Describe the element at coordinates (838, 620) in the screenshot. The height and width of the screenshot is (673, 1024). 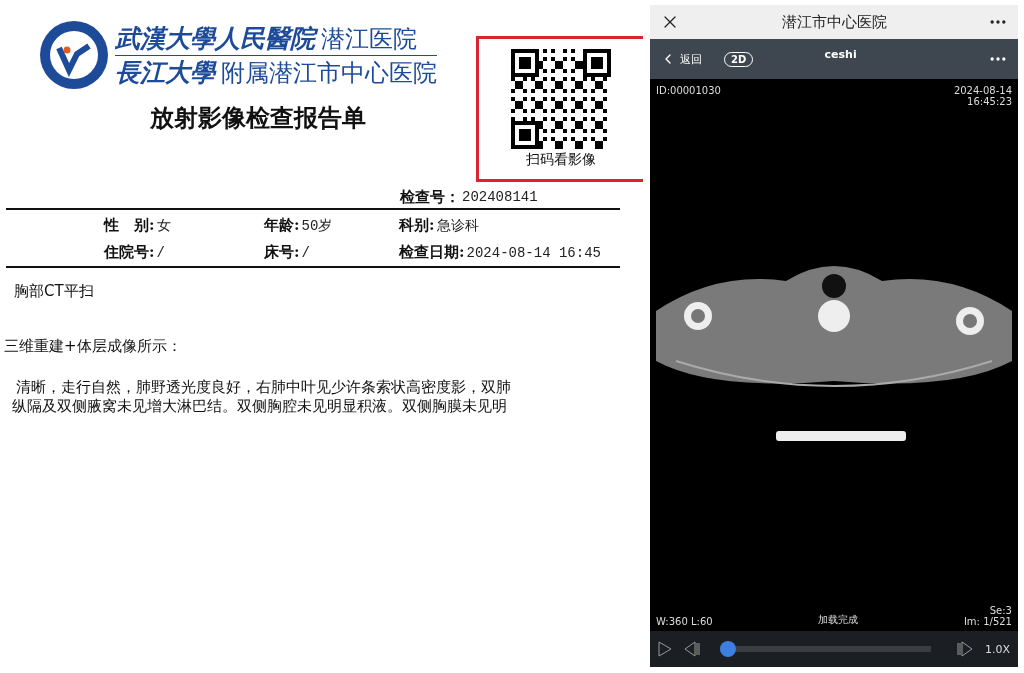
I see `load-status: 加载完成` at that location.